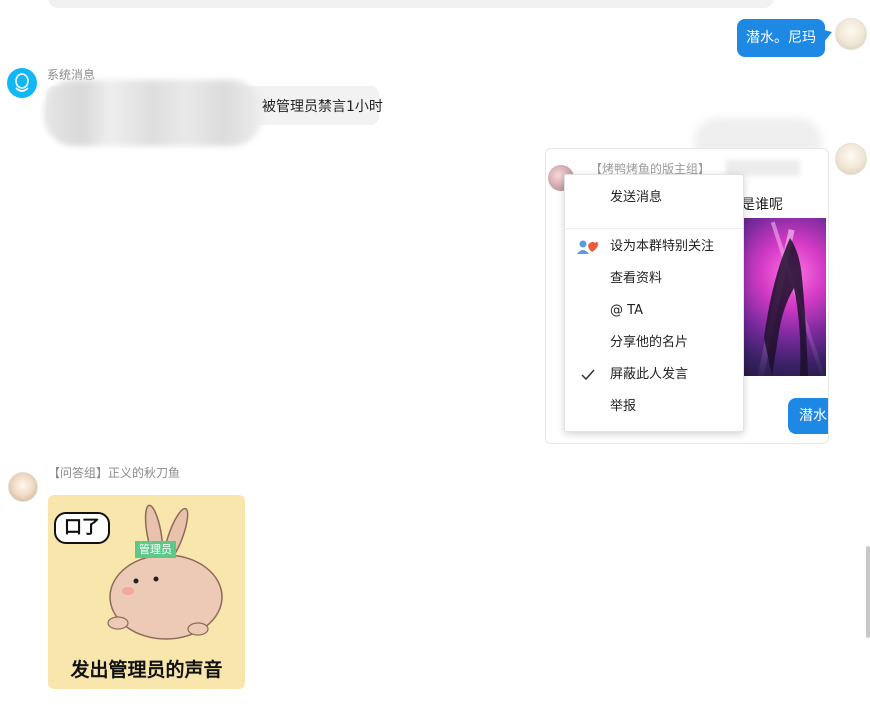 This screenshot has width=870, height=705. I want to click on menu-item-share-card: 分享他的名片, so click(654, 343).